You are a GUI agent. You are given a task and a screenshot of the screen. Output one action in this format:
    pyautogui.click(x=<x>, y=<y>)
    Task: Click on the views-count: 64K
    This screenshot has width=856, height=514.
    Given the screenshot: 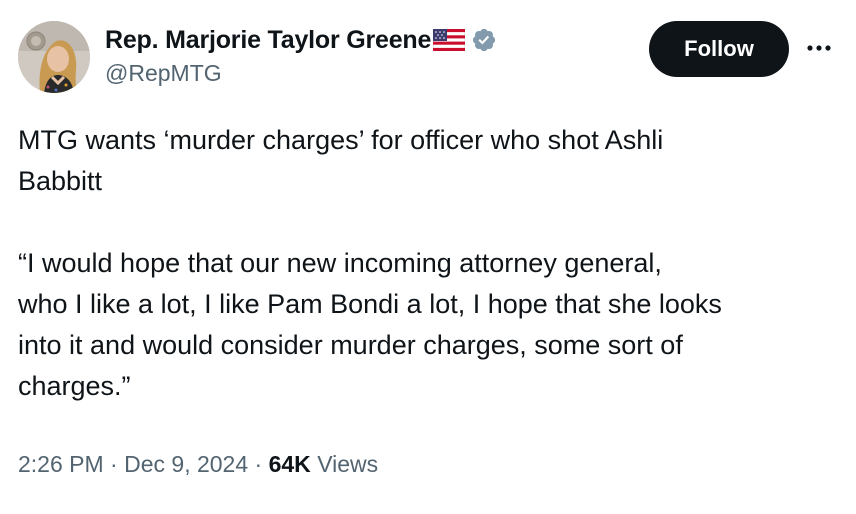 What is the action you would take?
    pyautogui.click(x=290, y=464)
    